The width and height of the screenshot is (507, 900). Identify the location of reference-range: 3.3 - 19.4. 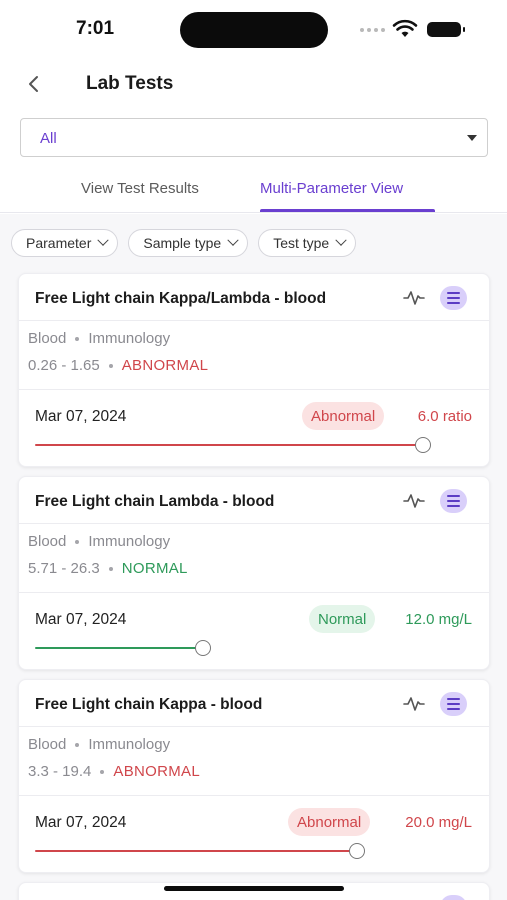
(60, 771).